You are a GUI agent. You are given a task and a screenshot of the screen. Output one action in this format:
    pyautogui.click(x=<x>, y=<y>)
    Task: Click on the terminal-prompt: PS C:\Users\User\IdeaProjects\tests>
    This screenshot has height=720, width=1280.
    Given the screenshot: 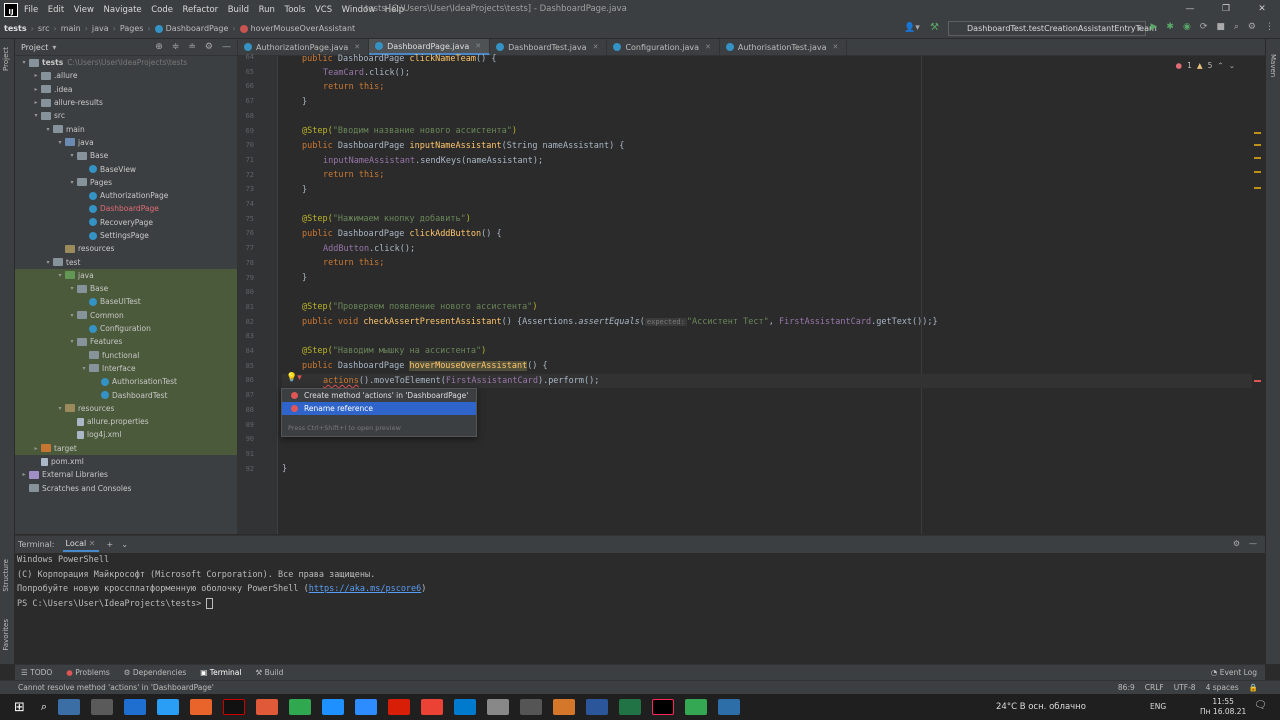 What is the action you would take?
    pyautogui.click(x=640, y=604)
    